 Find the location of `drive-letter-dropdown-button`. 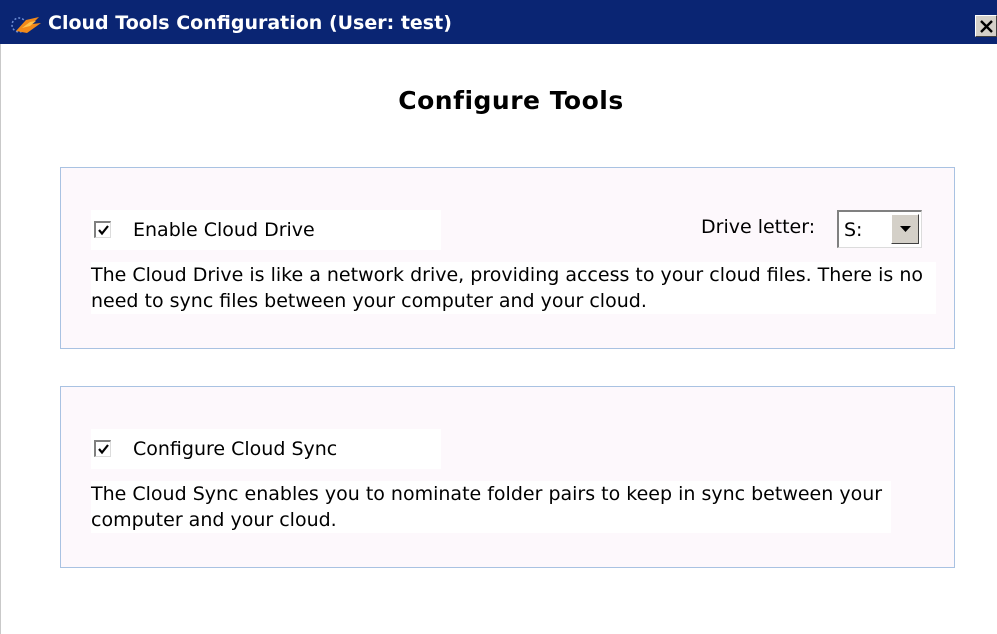

drive-letter-dropdown-button is located at coordinates (905, 229).